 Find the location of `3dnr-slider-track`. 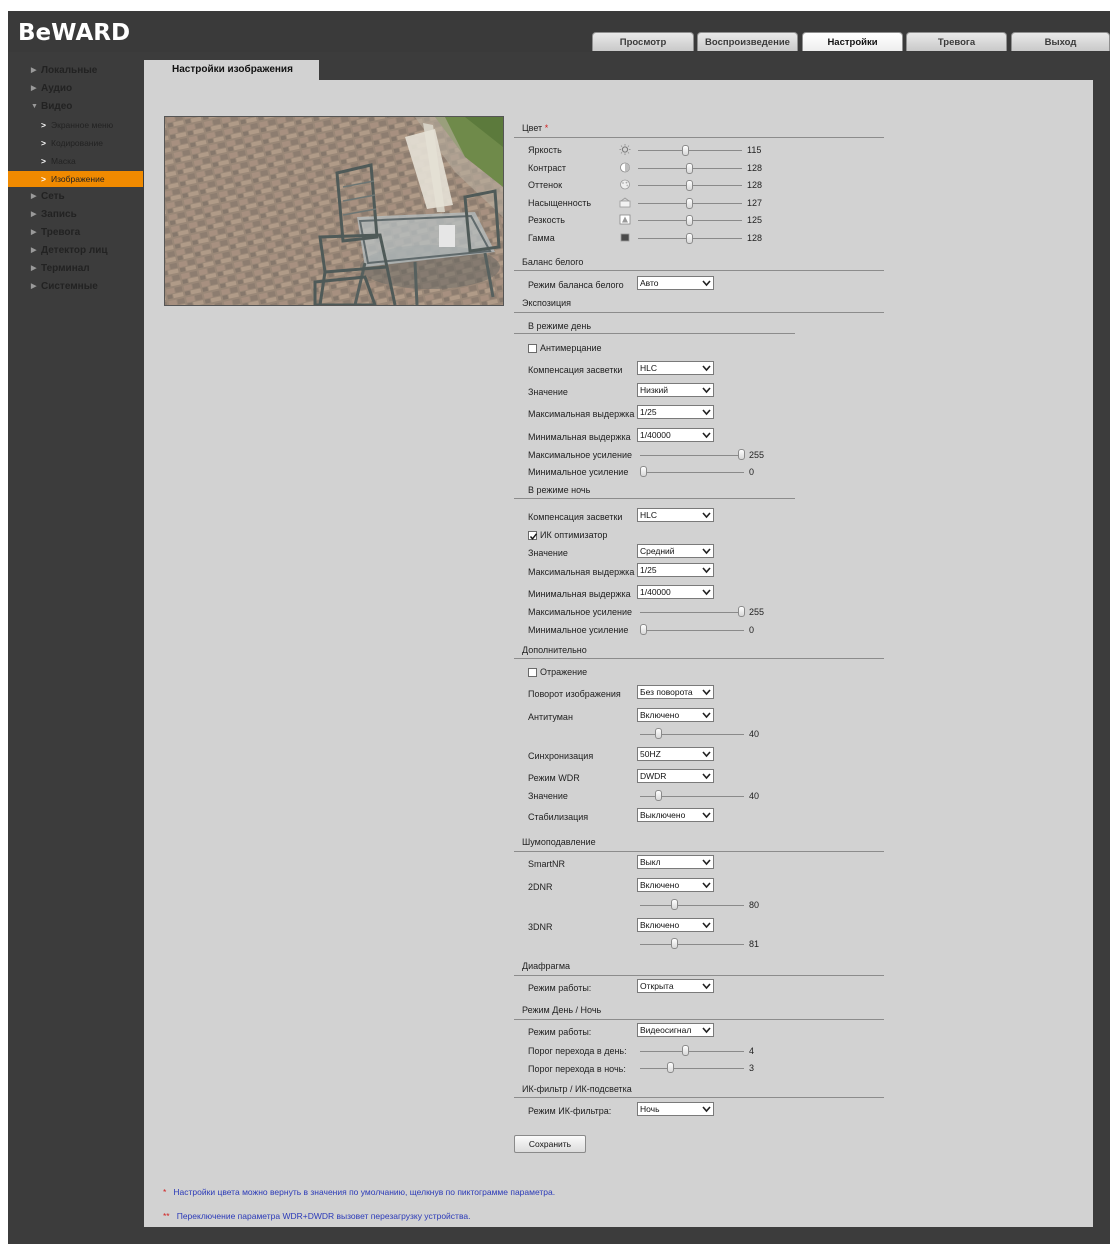

3dnr-slider-track is located at coordinates (692, 944).